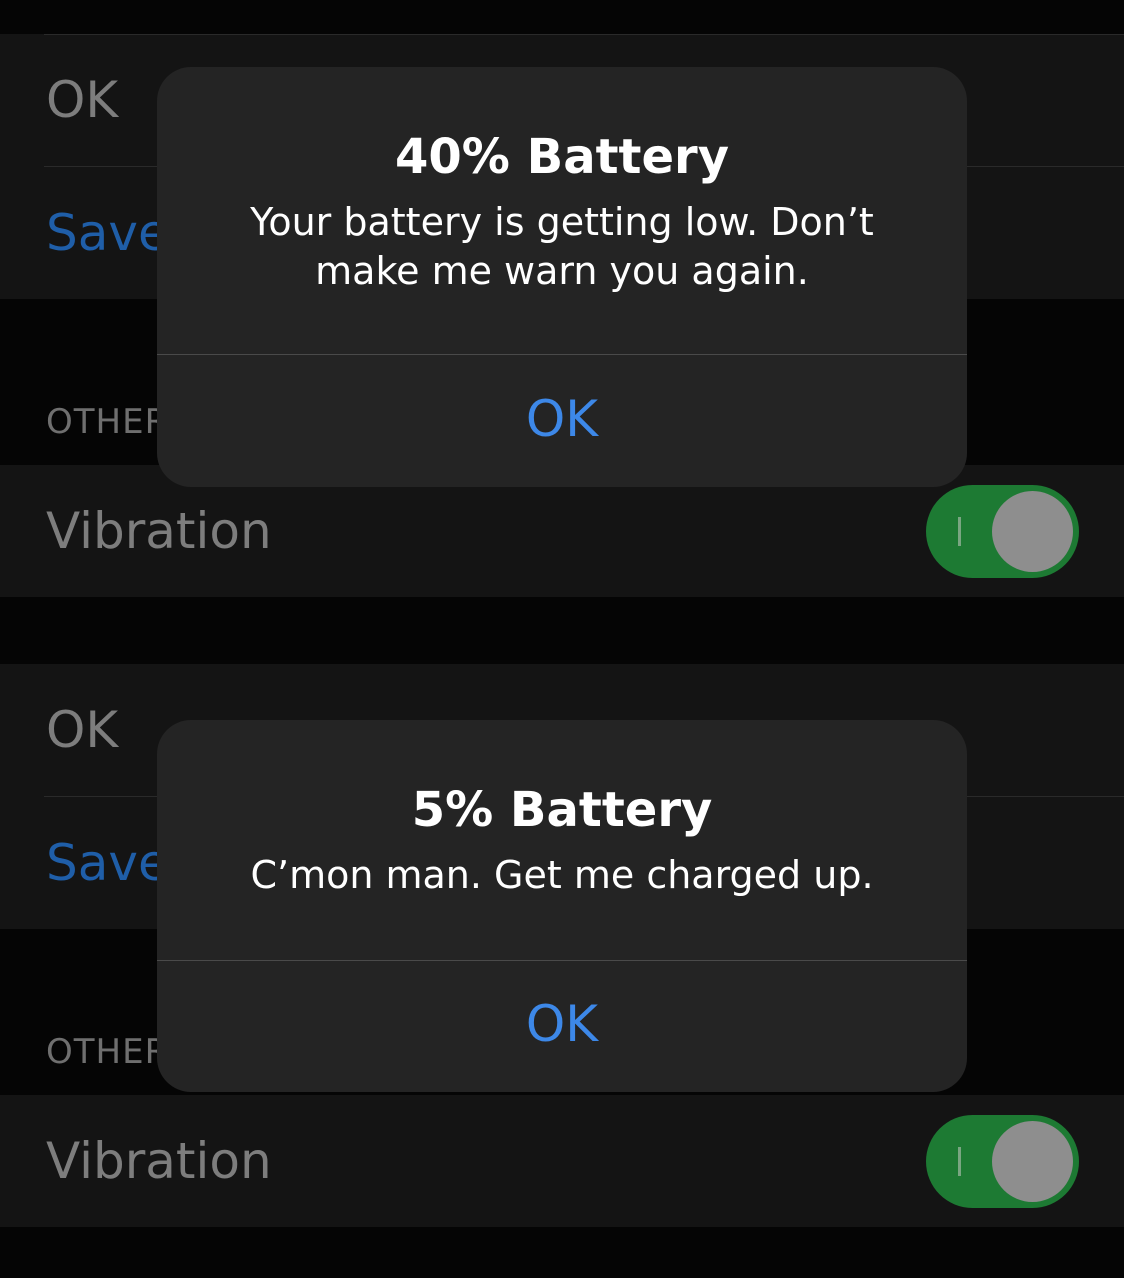  What do you see at coordinates (562, 810) in the screenshot?
I see `alert-title: 5% Battery` at bounding box center [562, 810].